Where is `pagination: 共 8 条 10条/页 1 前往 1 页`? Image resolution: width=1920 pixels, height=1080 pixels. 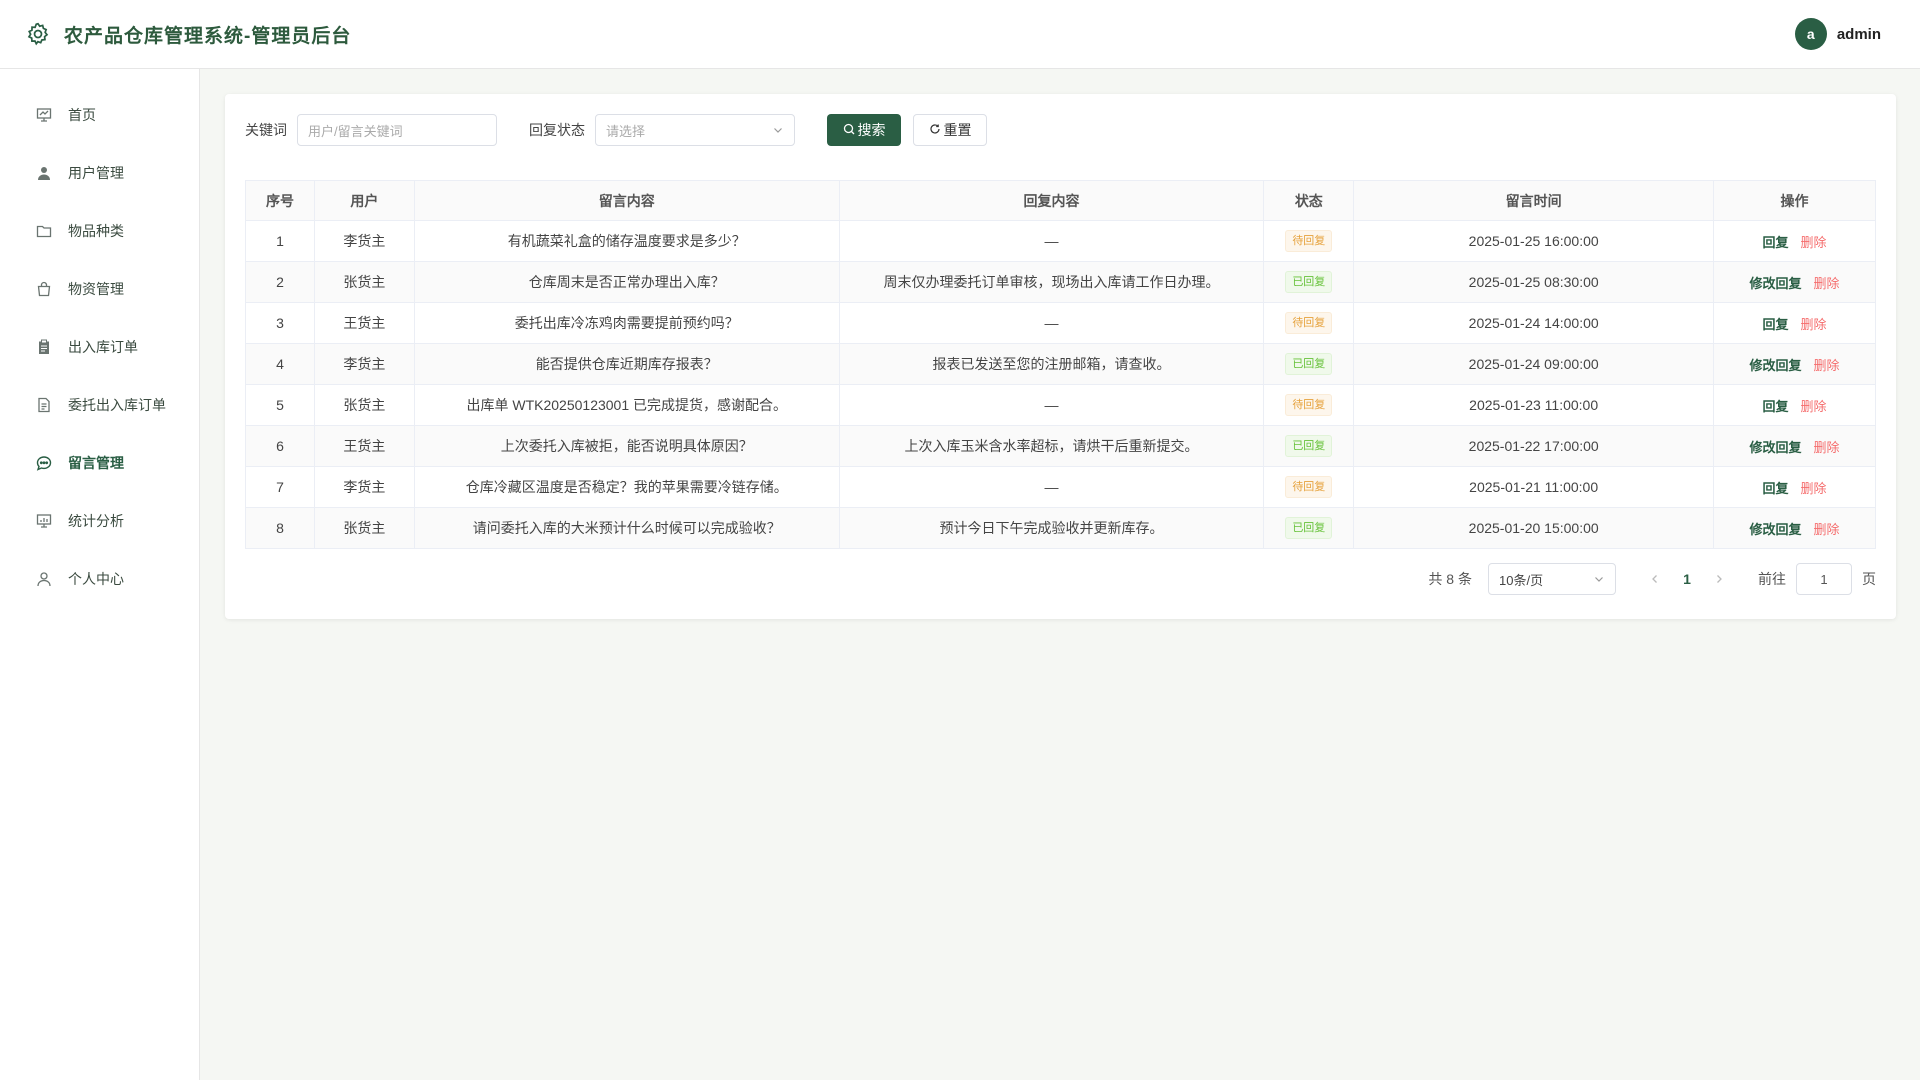
pagination: 共 8 条 10条/页 1 前往 1 页 is located at coordinates (1652, 579).